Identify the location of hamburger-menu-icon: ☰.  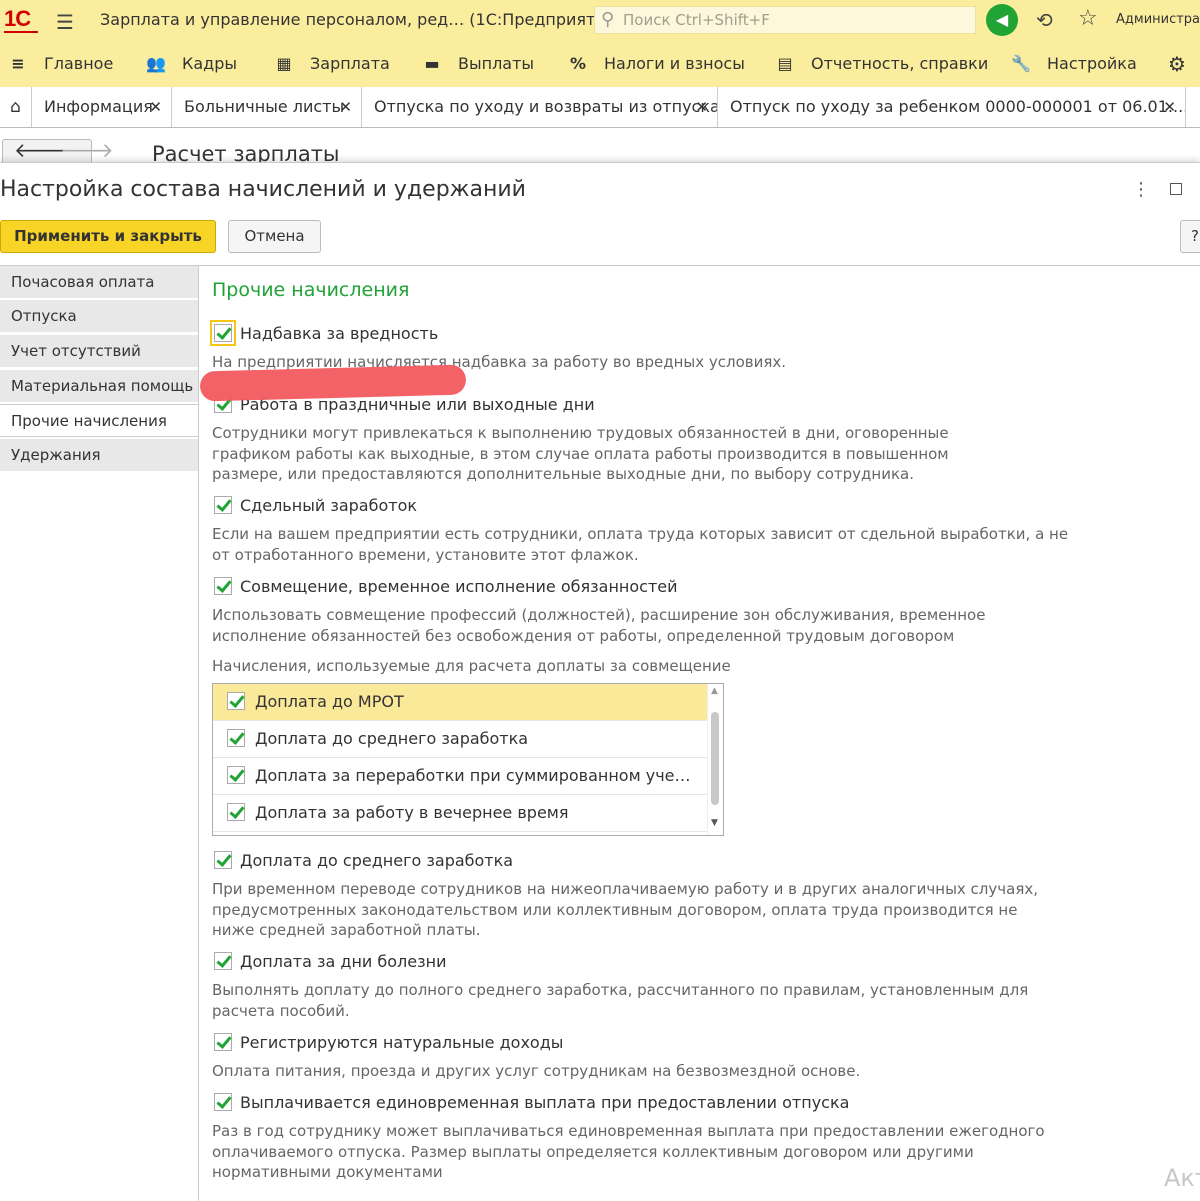
(65, 22).